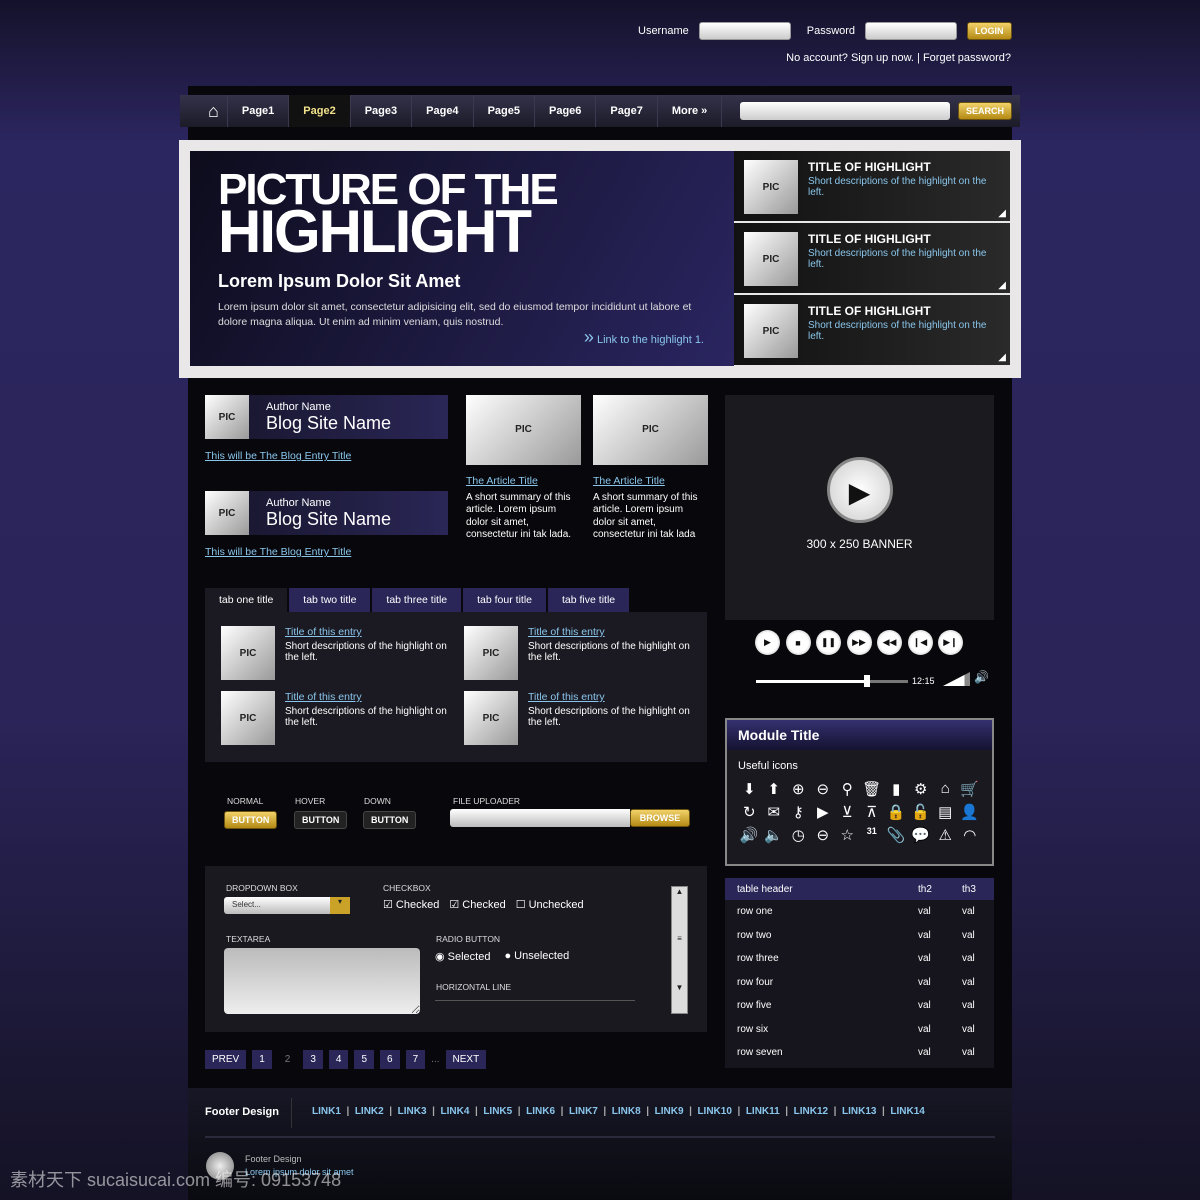 This screenshot has height=1200, width=1200. What do you see at coordinates (920, 642) in the screenshot?
I see `skip-back-button: ❙◀` at bounding box center [920, 642].